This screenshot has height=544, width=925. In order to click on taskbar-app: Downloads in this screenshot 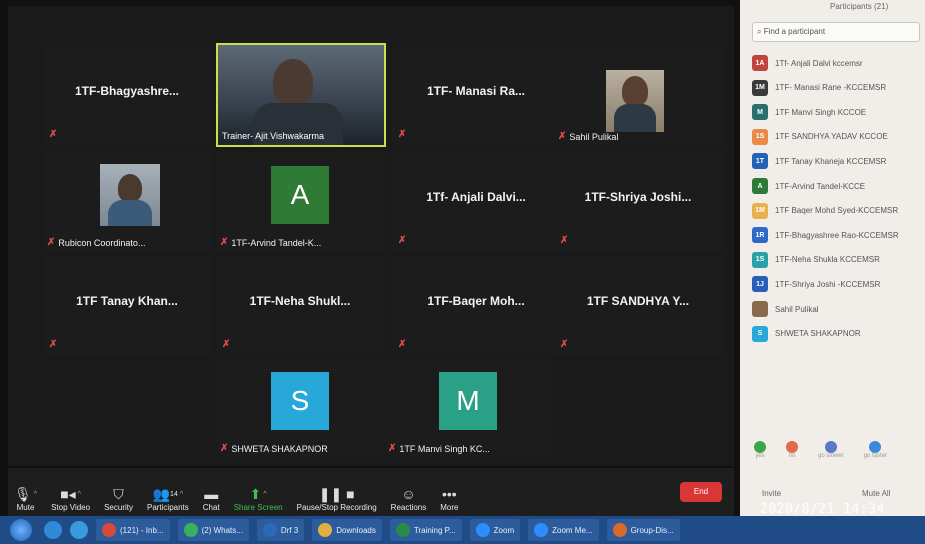, I will do `click(347, 530)`.